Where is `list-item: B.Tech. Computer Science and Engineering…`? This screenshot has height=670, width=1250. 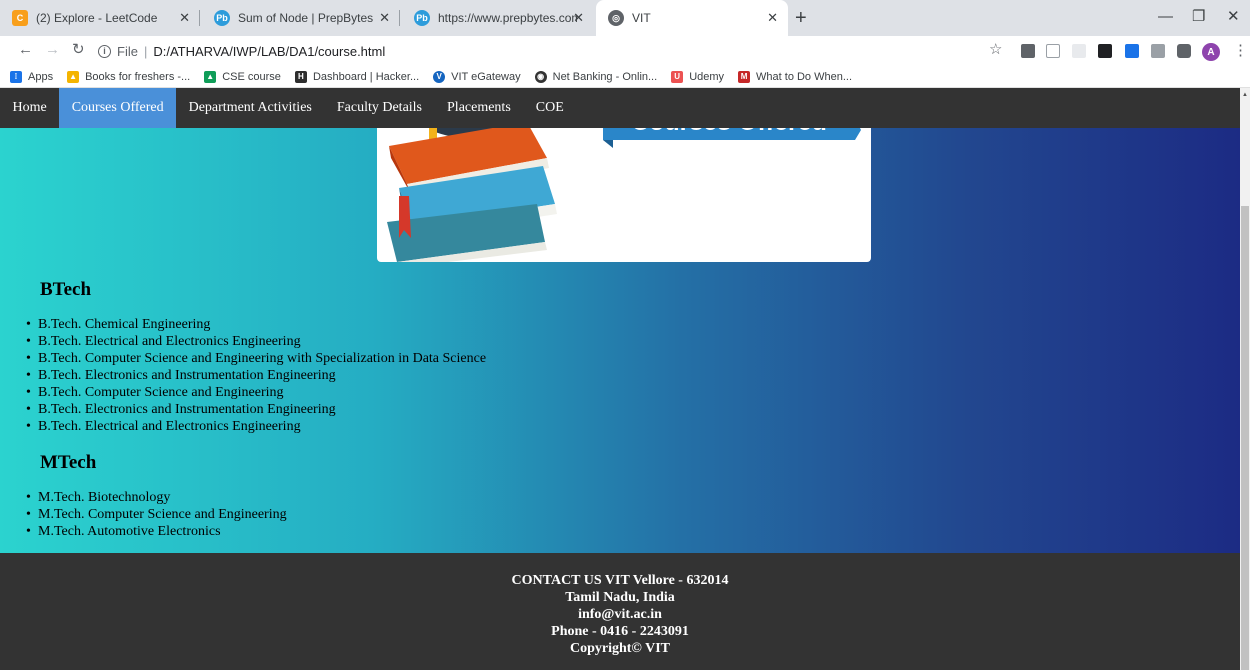 list-item: B.Tech. Computer Science and Engineering… is located at coordinates (254, 358).